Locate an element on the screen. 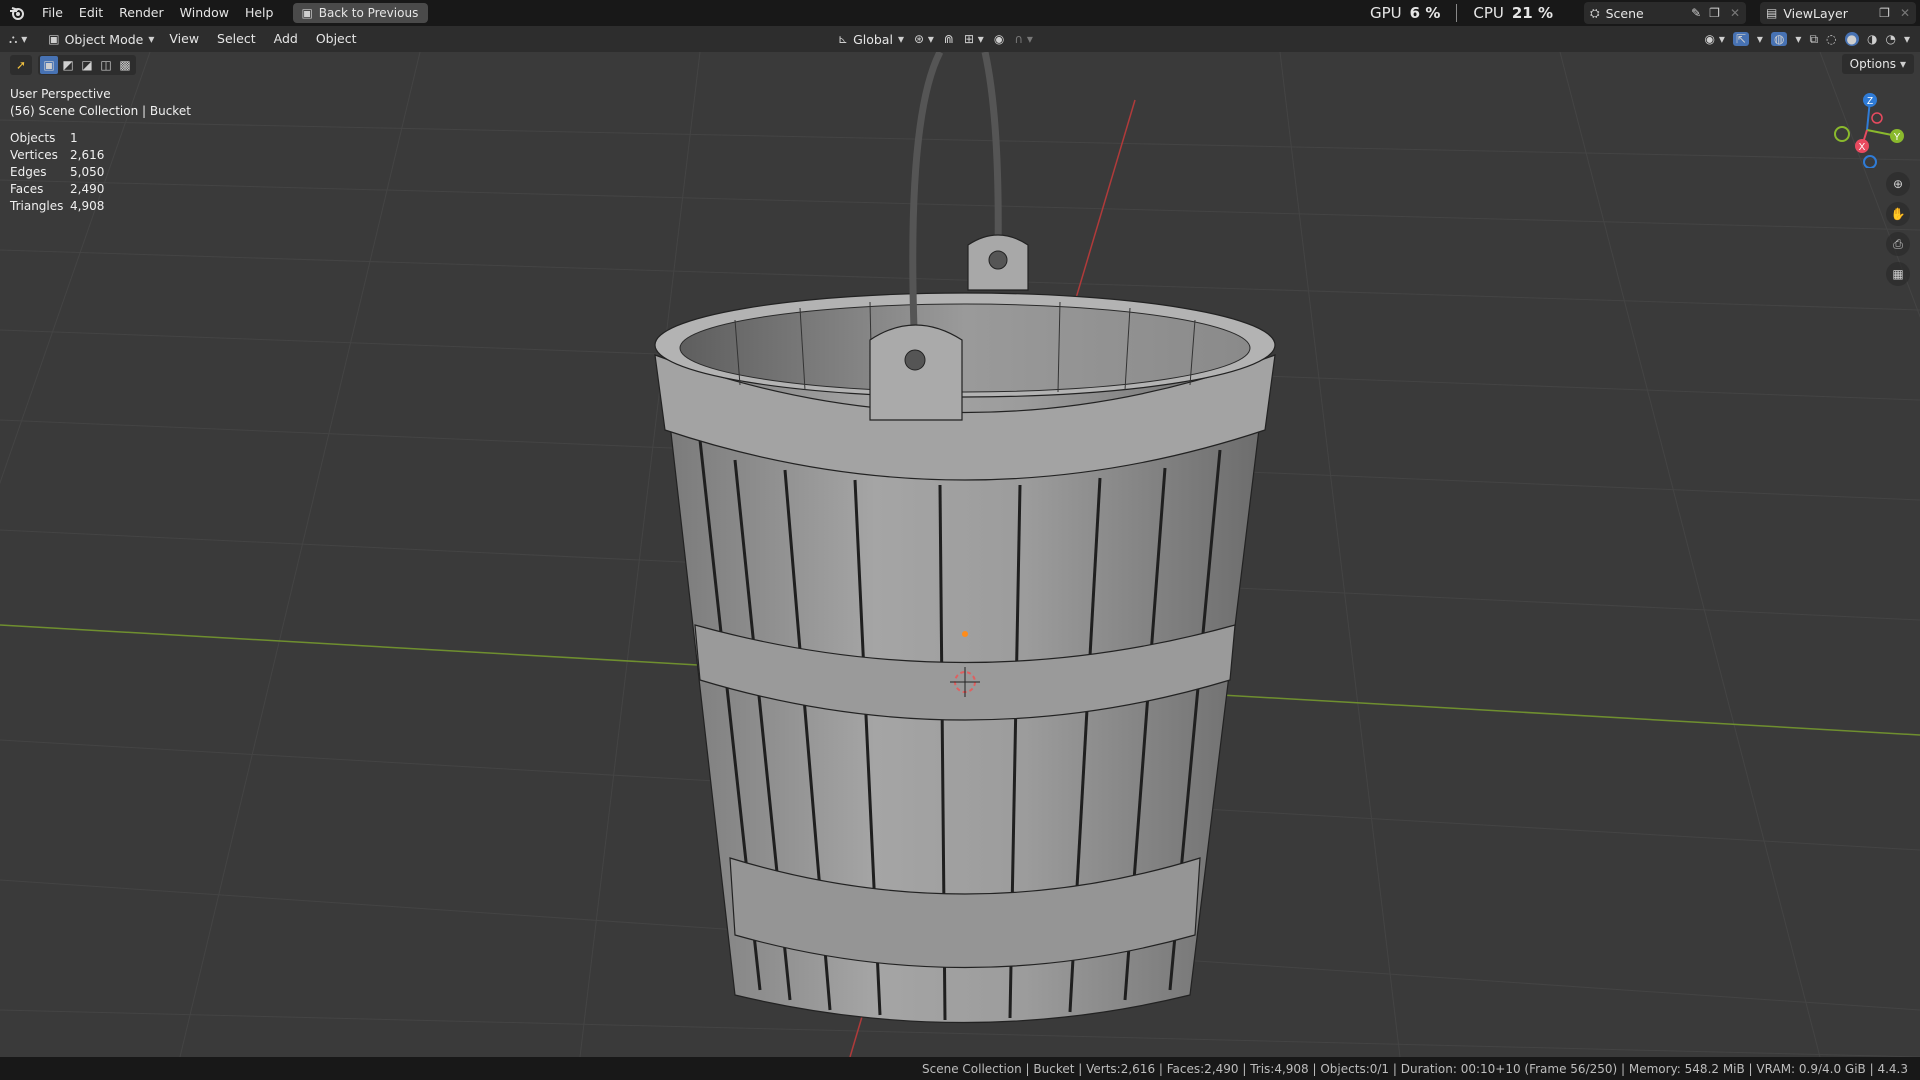 The height and width of the screenshot is (1080, 1920). gizmo-neg-z-axis is located at coordinates (1870, 161).